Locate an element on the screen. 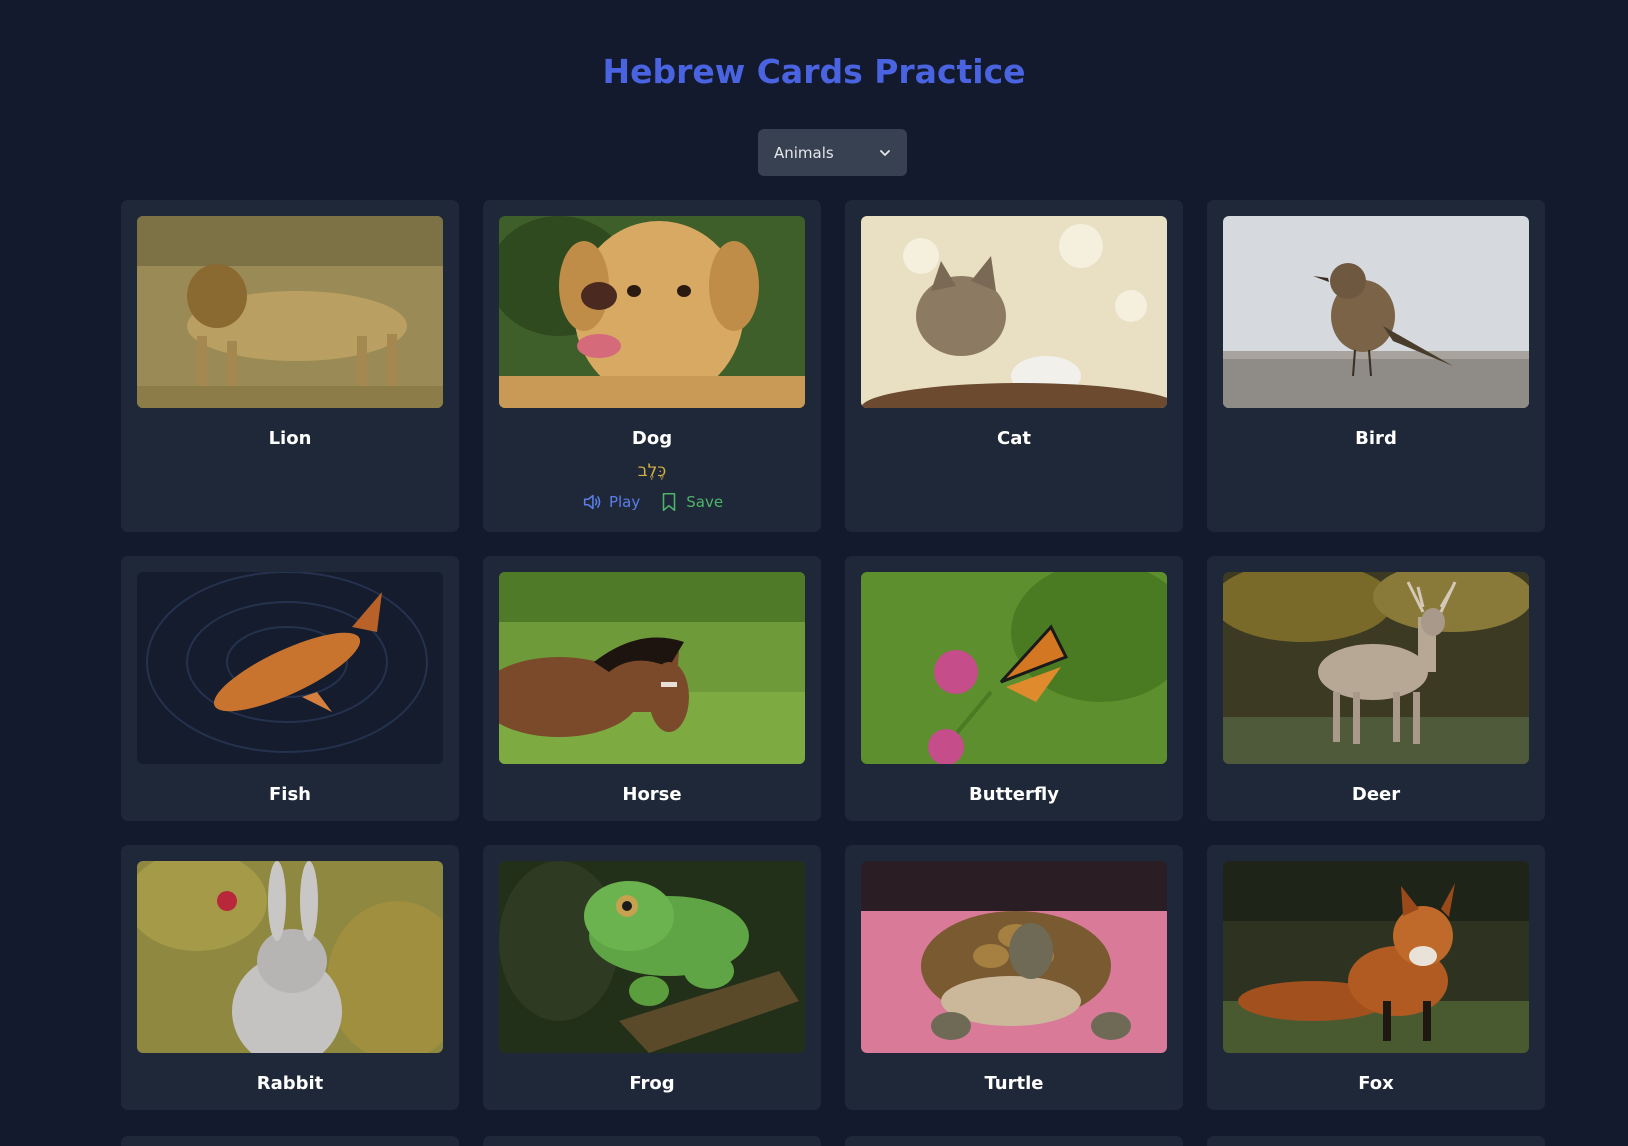 This screenshot has width=1628, height=1146. rabbit-image is located at coordinates (290, 957).